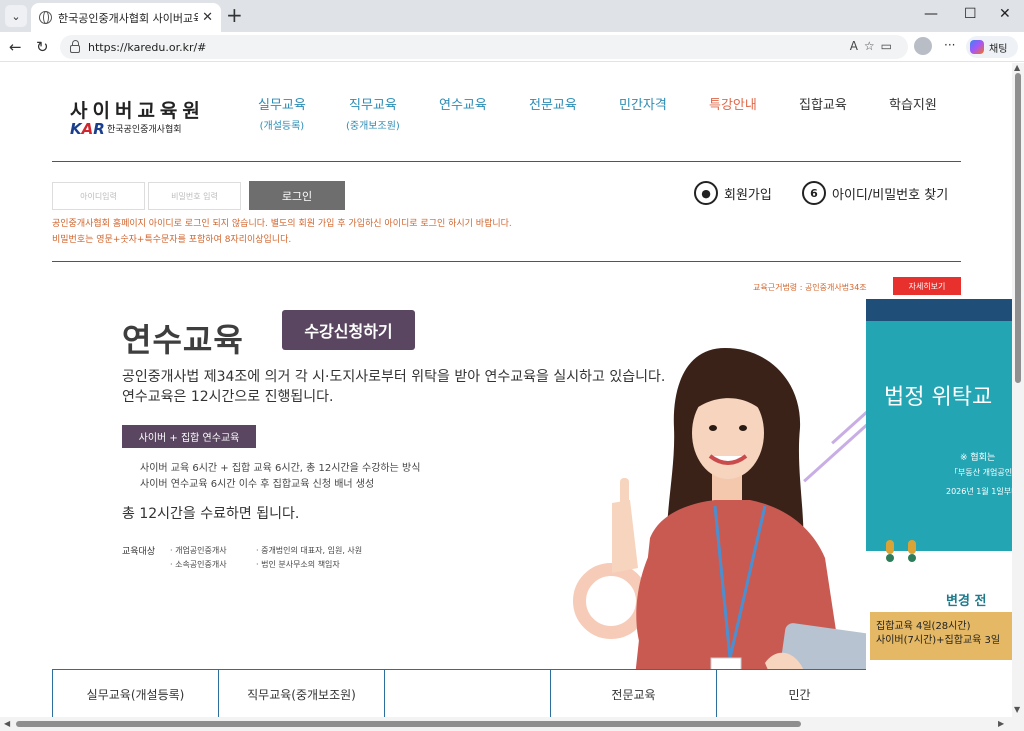 The height and width of the screenshot is (731, 1024). I want to click on popup-note: ※ 협회는, so click(978, 458).